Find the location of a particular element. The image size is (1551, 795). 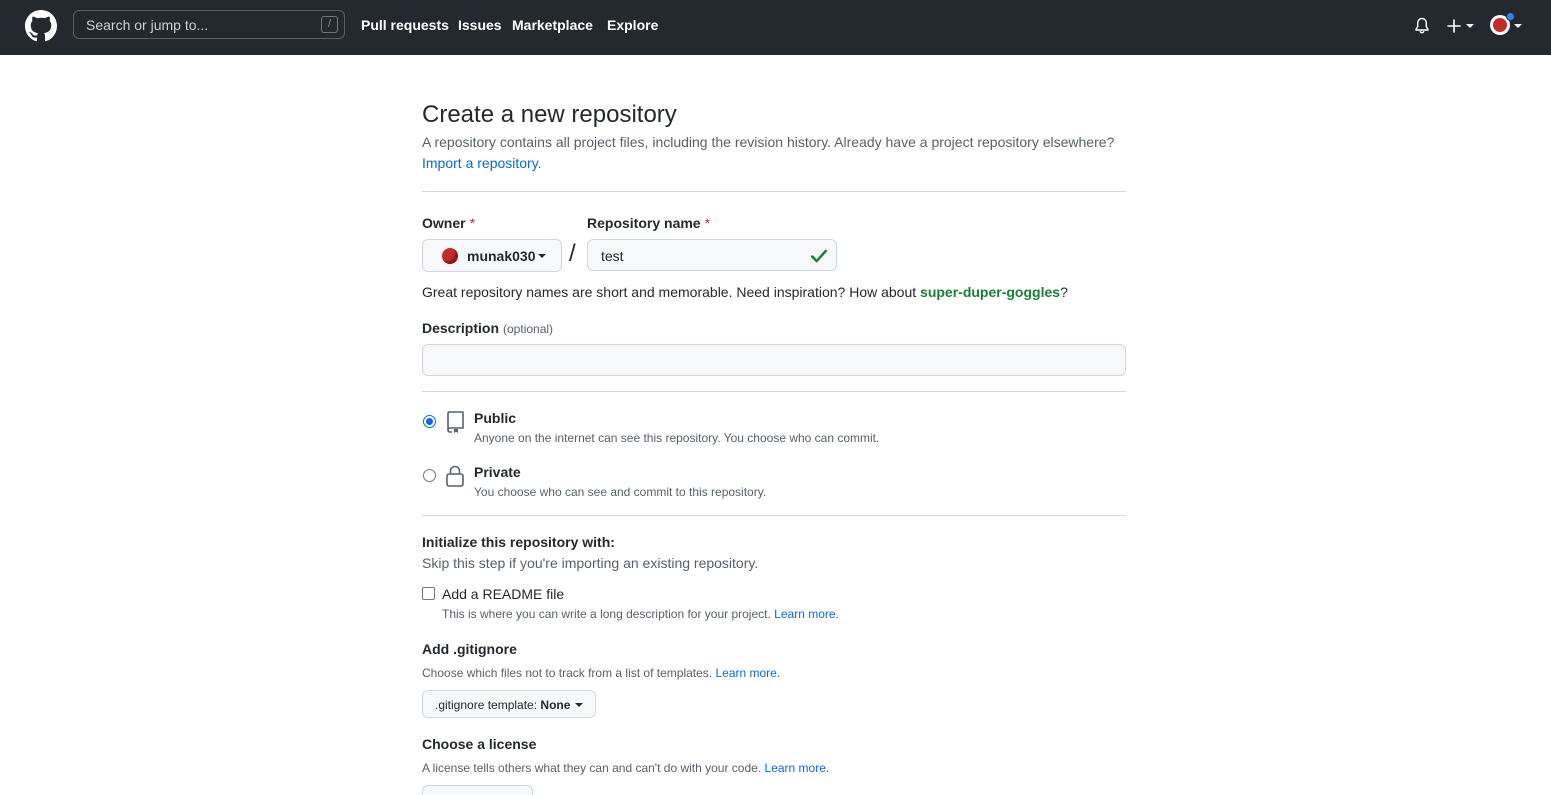

repo-name-label: Repository name * is located at coordinates (649, 223).